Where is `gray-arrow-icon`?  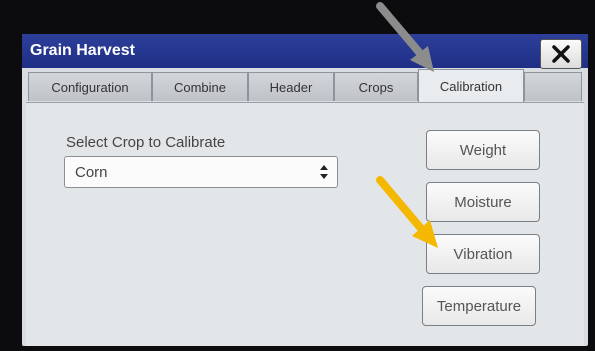
gray-arrow-icon is located at coordinates (405, 37).